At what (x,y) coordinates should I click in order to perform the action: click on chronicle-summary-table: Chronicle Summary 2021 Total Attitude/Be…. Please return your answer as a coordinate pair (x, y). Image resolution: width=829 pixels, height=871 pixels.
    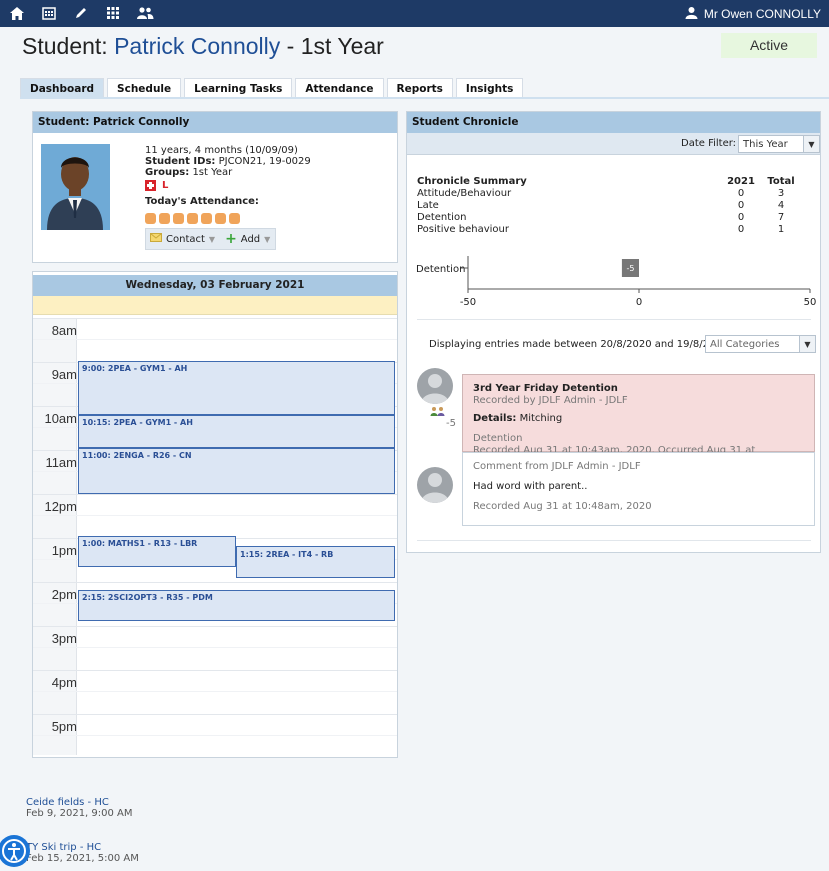
    Looking at the image, I should click on (609, 206).